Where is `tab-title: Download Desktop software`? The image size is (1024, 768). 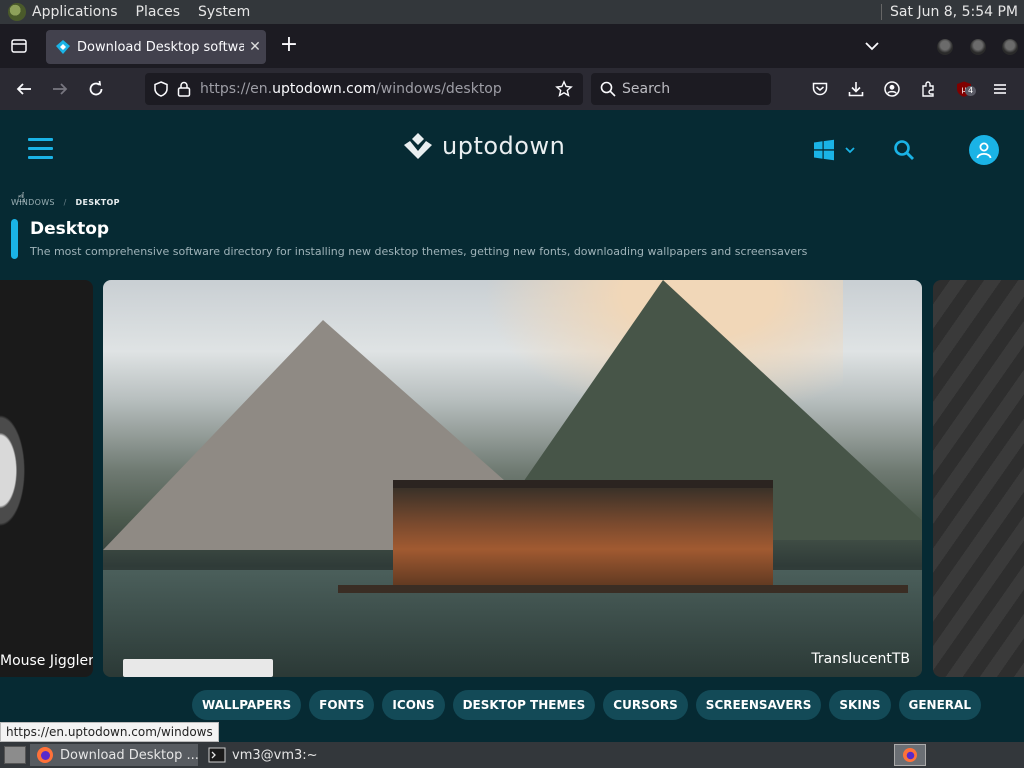
tab-title: Download Desktop software is located at coordinates (160, 47).